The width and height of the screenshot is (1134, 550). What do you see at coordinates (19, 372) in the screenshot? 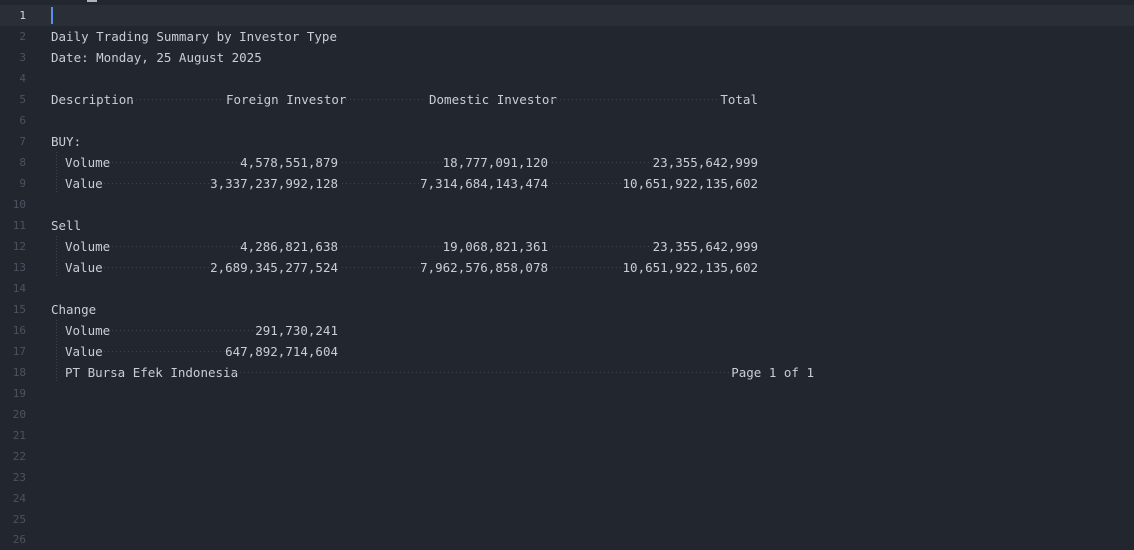
I see `line-number: 18` at bounding box center [19, 372].